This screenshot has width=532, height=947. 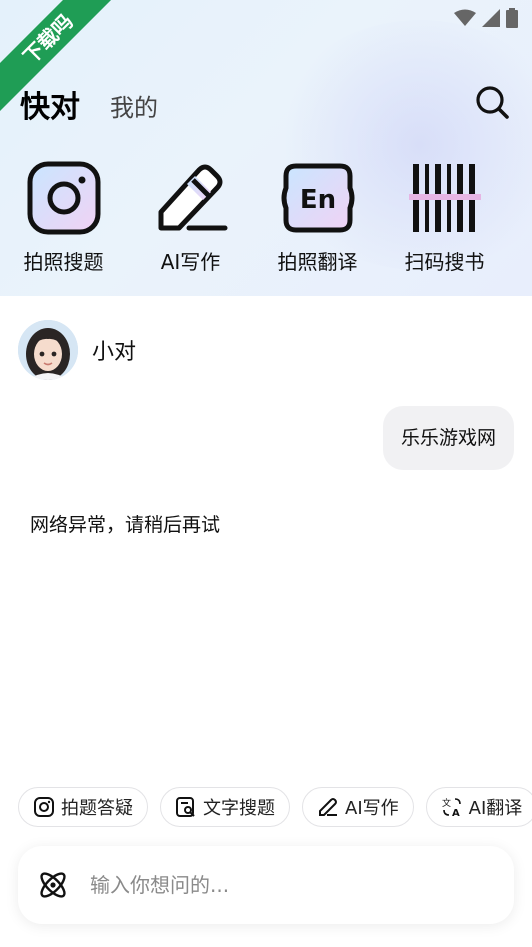 What do you see at coordinates (185, 807) in the screenshot?
I see `doc-search-icon` at bounding box center [185, 807].